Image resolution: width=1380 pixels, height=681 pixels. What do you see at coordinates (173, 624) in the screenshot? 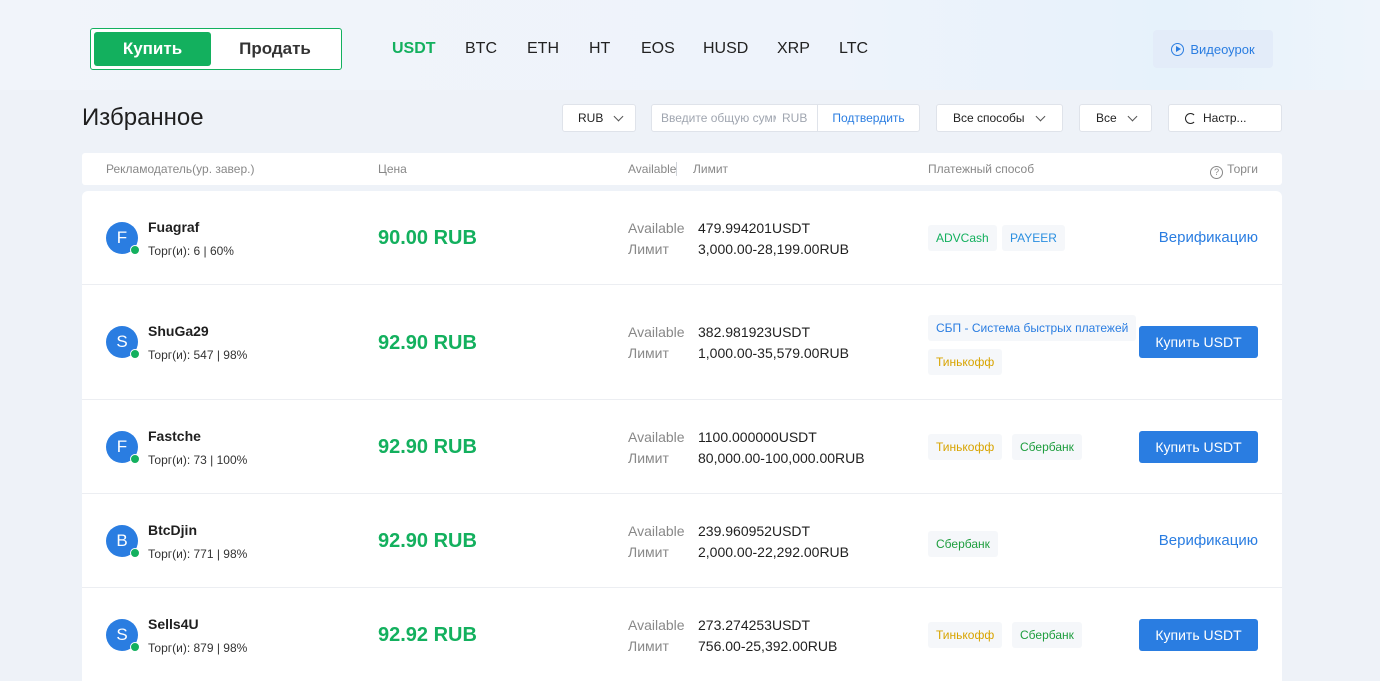
I see `advertiser-name: Sells4U` at bounding box center [173, 624].